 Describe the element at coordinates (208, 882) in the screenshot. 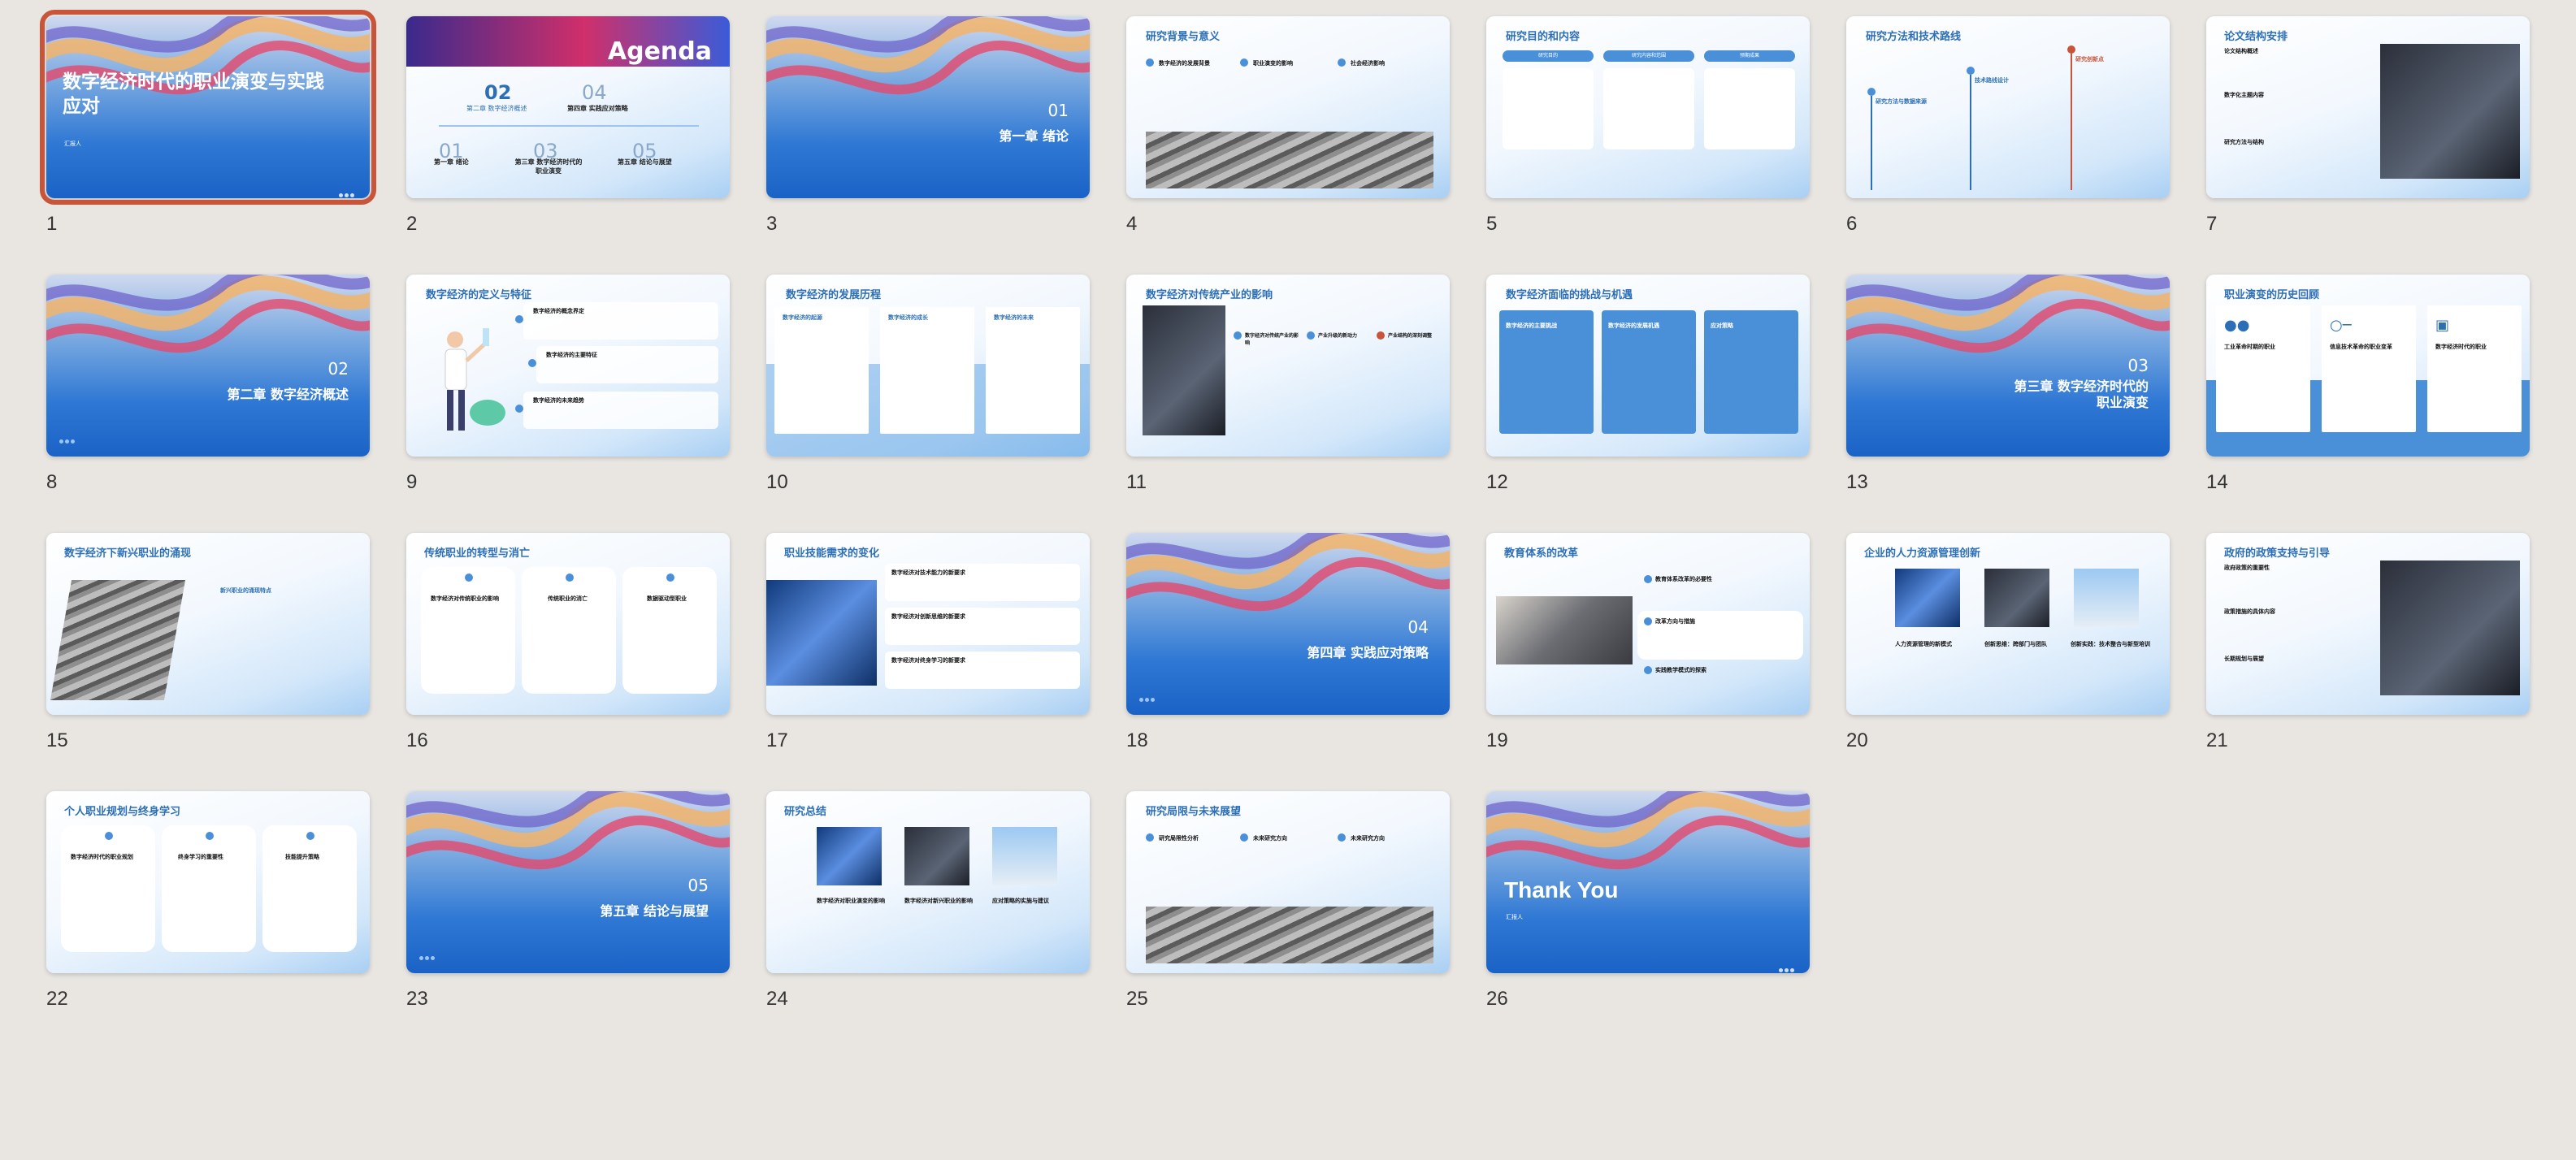

I see `slide-thumbnail-22: 个人职业规划与终身学习 数字经济时代的职业规划 终身学习的重要性 技能提升策略` at that location.